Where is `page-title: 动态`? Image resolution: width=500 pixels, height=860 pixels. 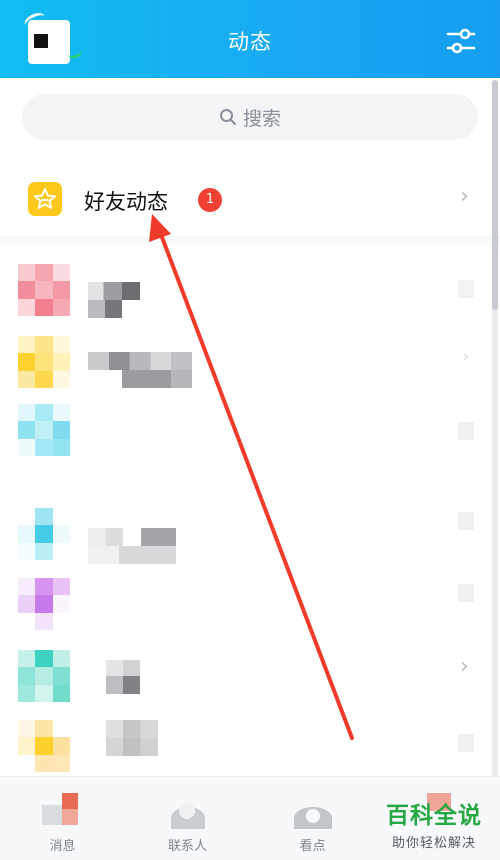 page-title: 动态 is located at coordinates (250, 42).